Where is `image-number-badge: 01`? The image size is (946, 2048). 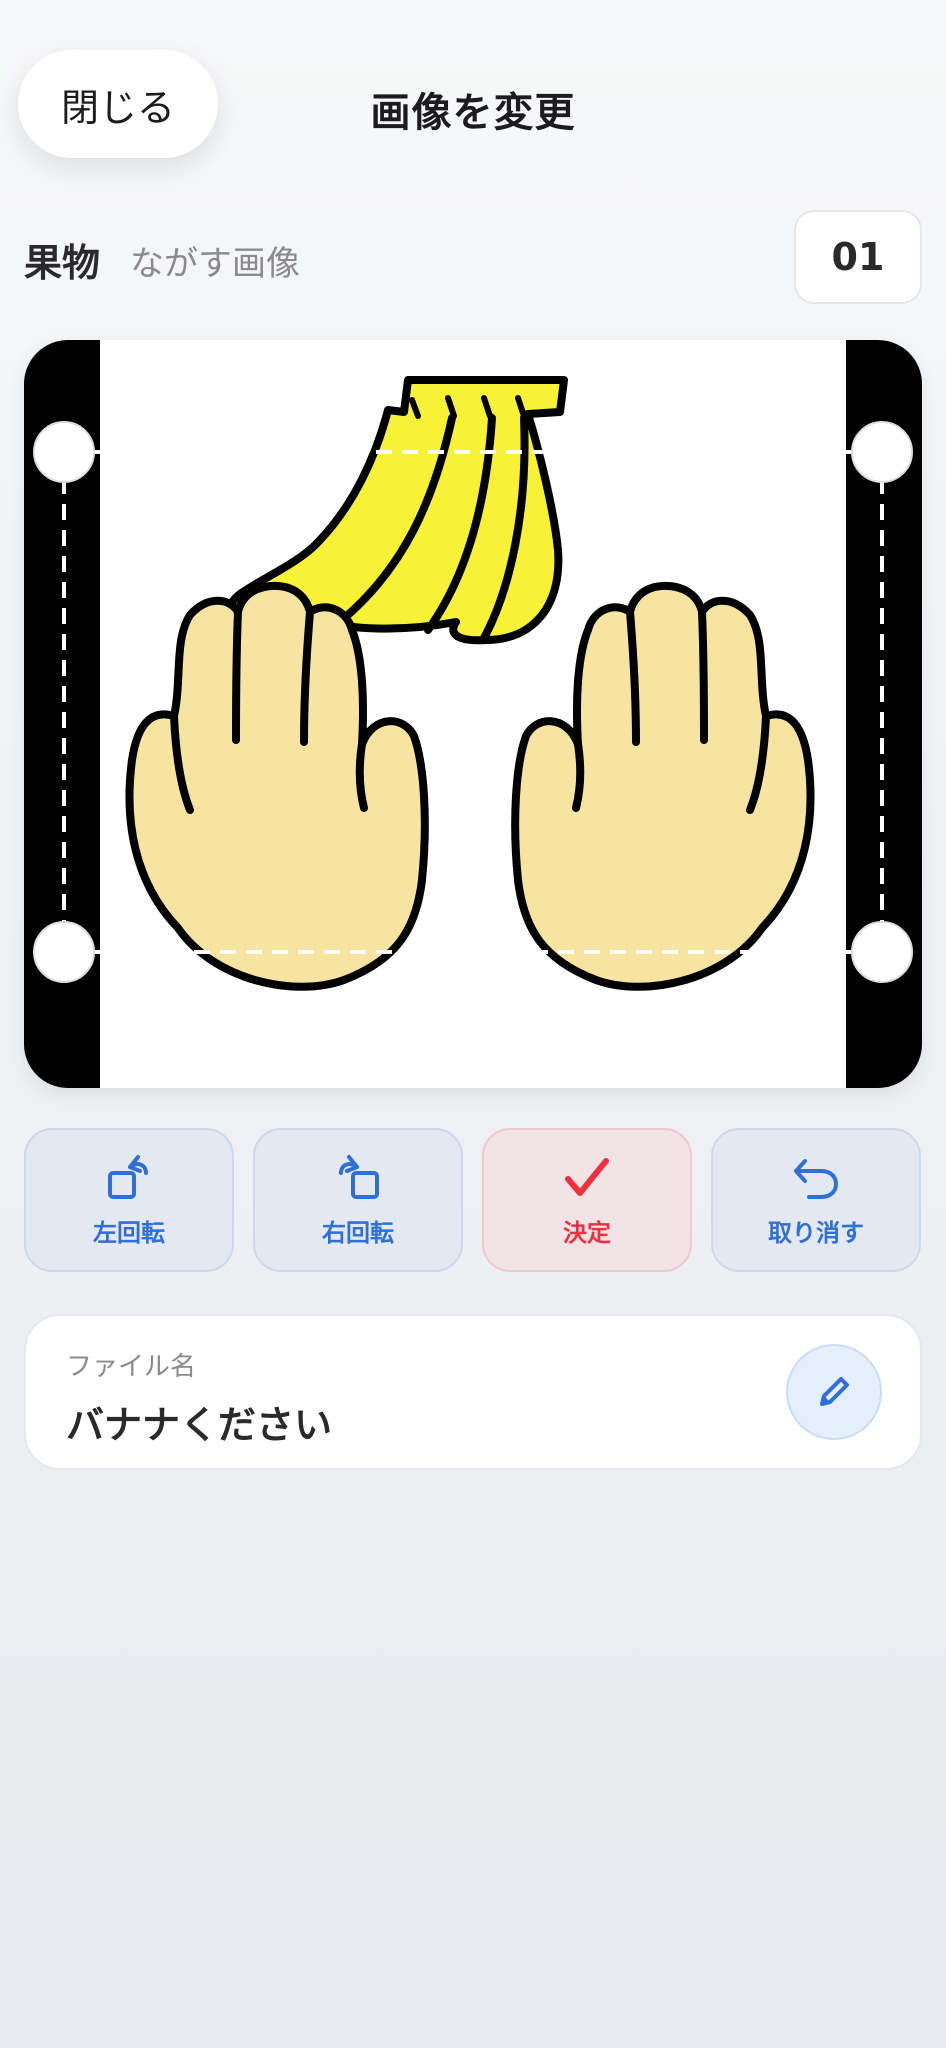
image-number-badge: 01 is located at coordinates (858, 257).